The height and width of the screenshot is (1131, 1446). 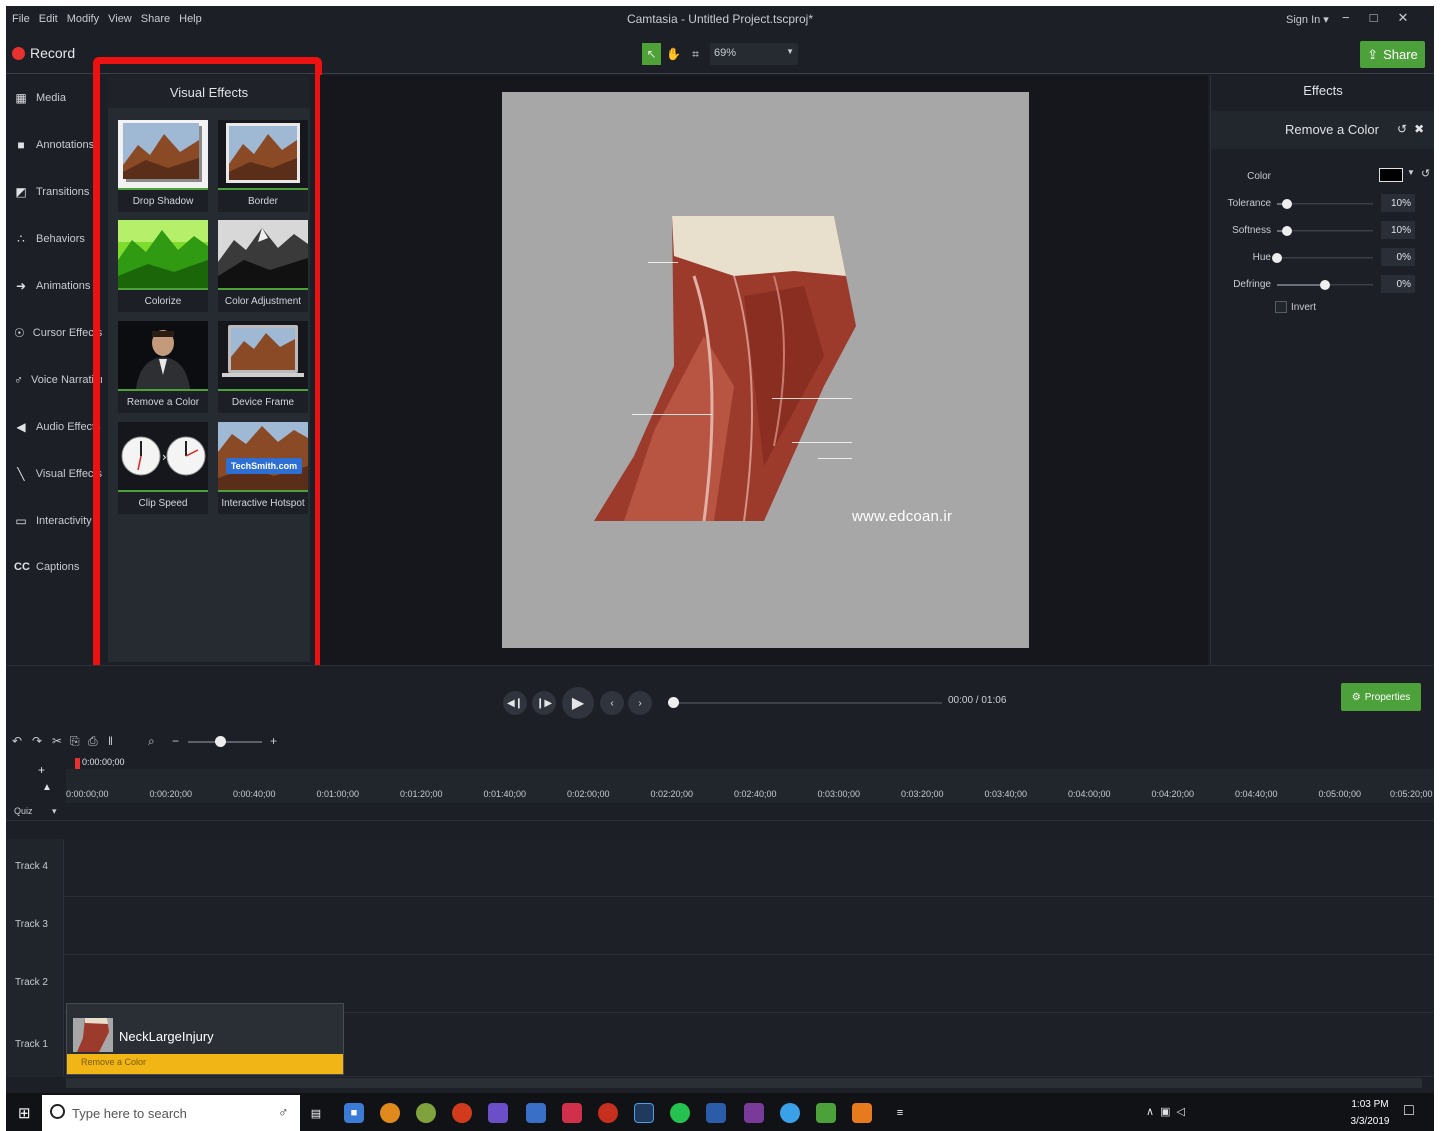 What do you see at coordinates (544, 703) in the screenshot?
I see `step-forward-icon: ❙▶` at bounding box center [544, 703].